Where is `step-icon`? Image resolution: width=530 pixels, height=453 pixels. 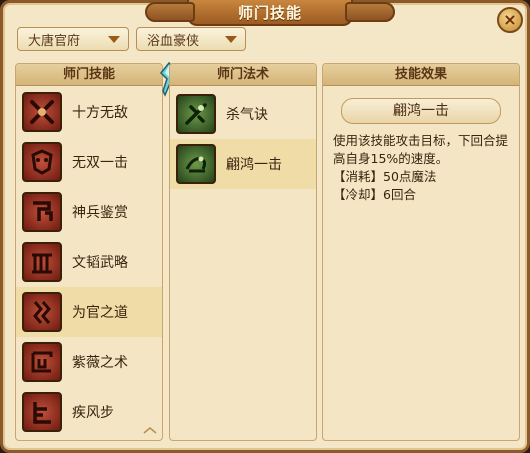
step-icon is located at coordinates (42, 412).